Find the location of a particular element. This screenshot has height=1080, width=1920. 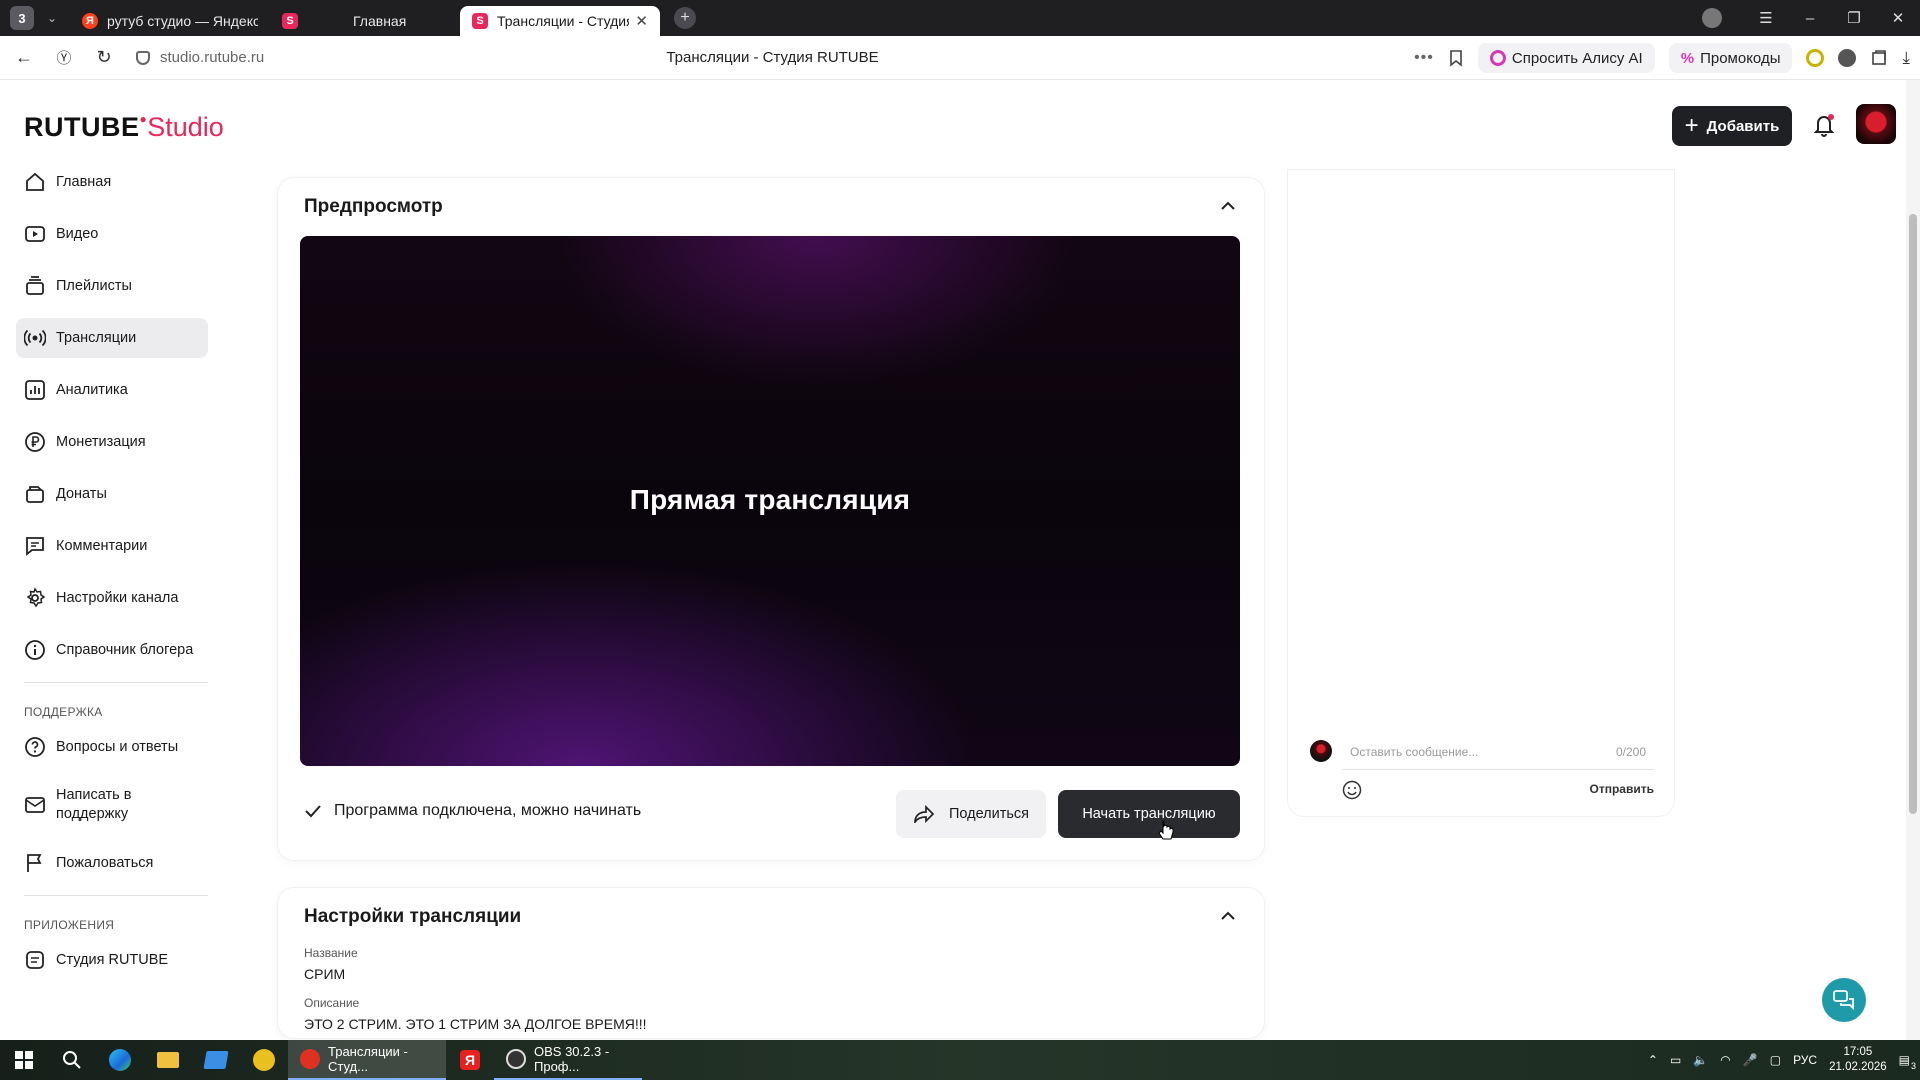

help-chat-button is located at coordinates (1844, 1000).